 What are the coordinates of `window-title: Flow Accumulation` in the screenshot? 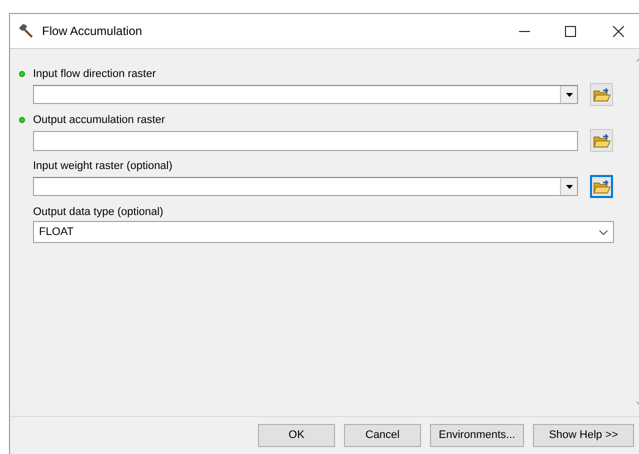 It's located at (92, 31).